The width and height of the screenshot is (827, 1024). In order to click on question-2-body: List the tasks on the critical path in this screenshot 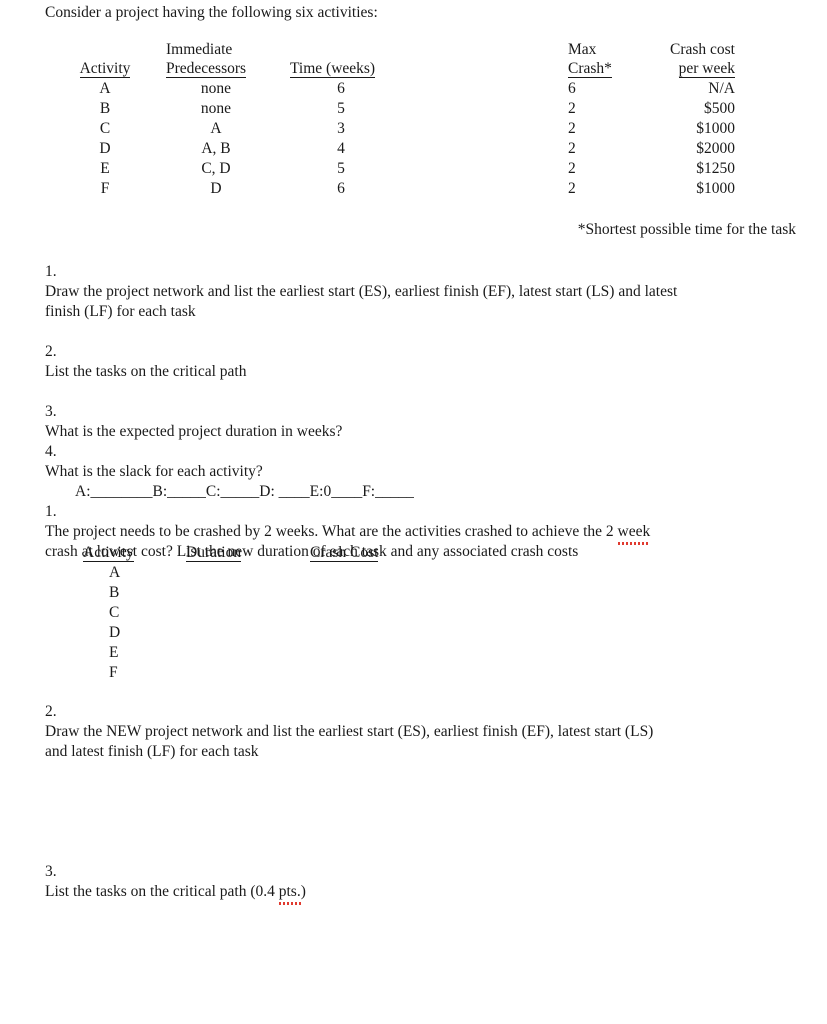, I will do `click(436, 372)`.